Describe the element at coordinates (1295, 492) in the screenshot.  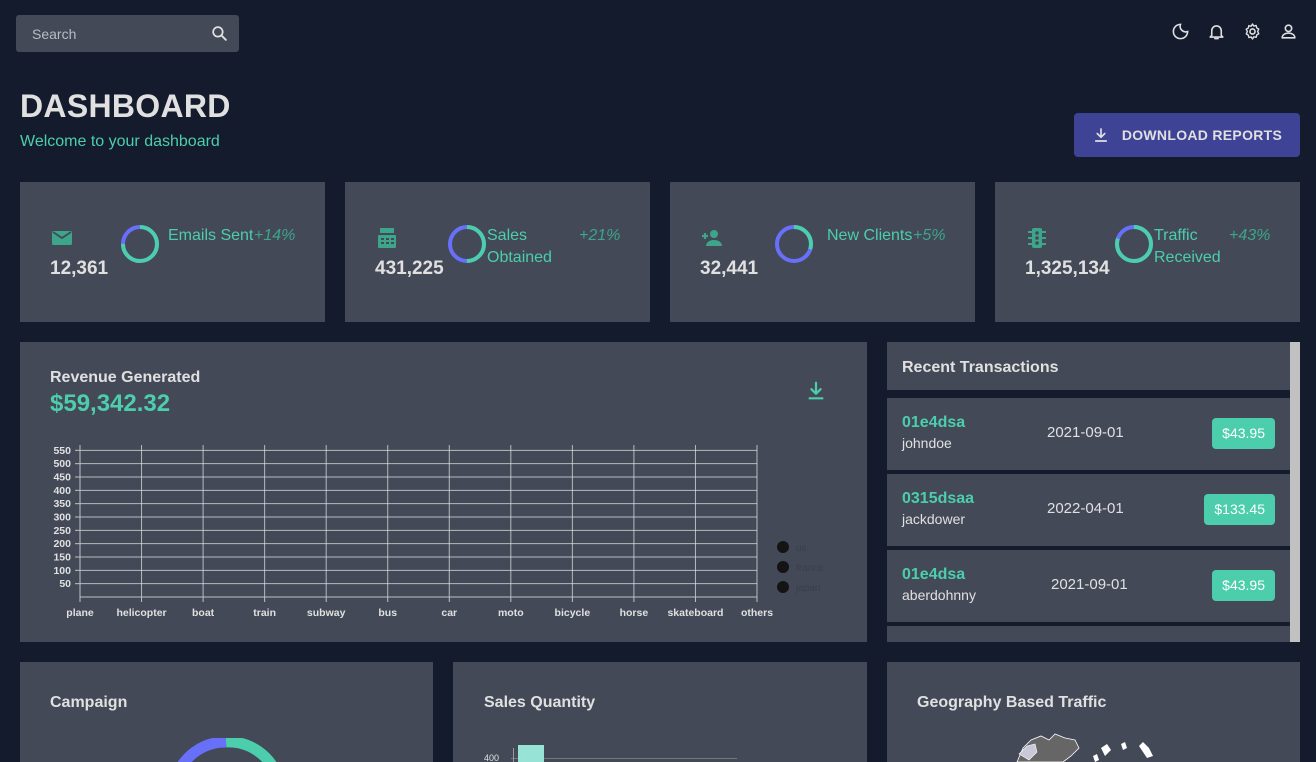
I see `scrollbar` at that location.